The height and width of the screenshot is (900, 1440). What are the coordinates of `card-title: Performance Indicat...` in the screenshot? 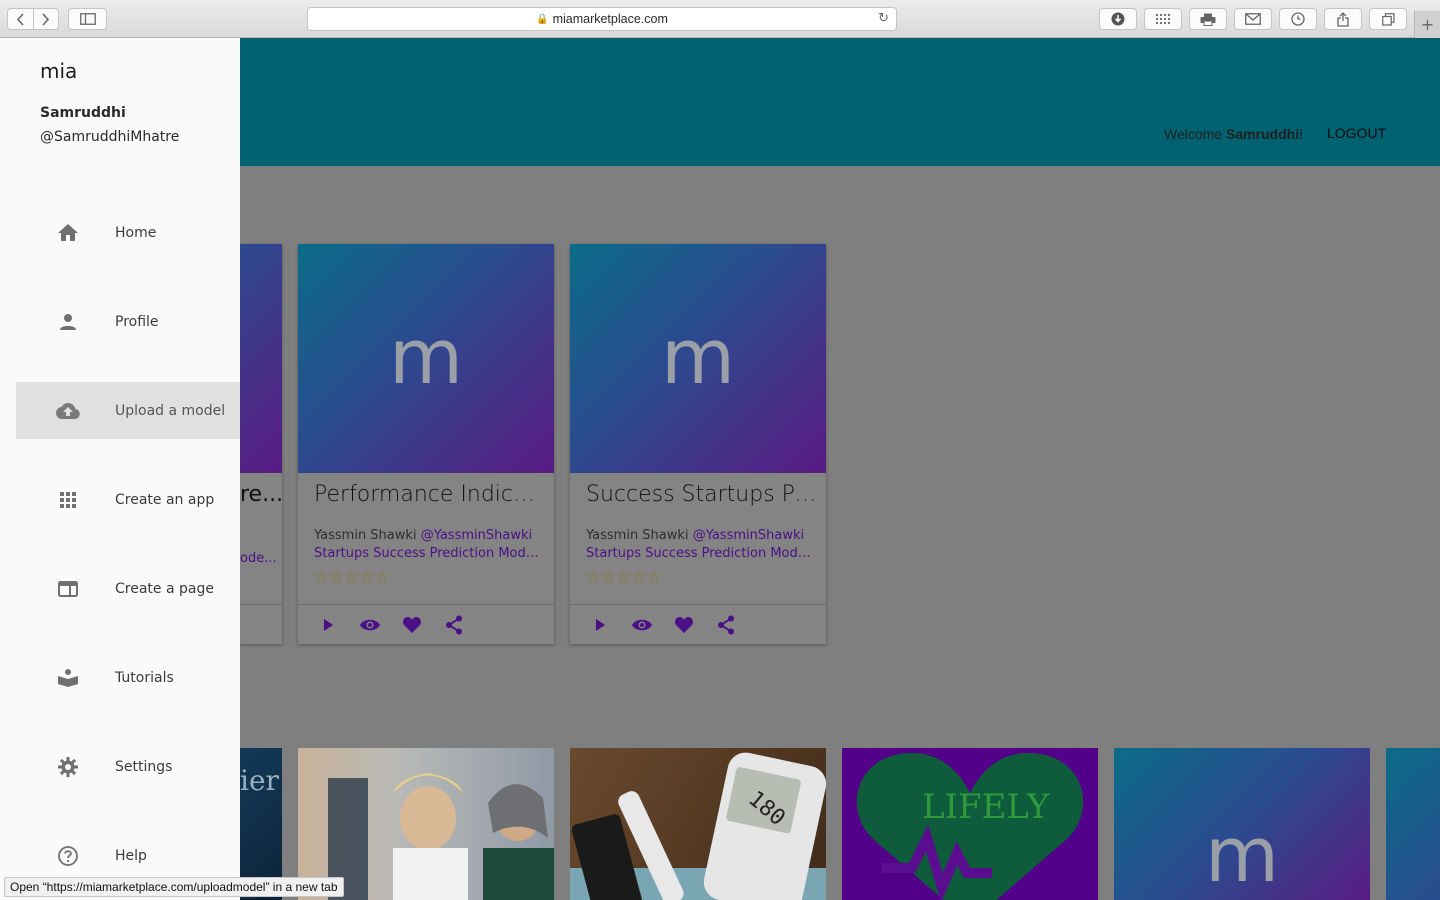 It's located at (430, 494).